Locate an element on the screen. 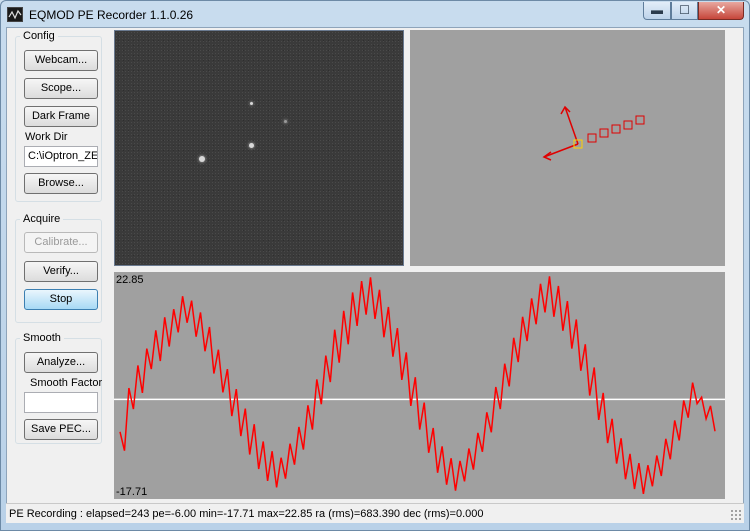 The image size is (750, 531). resize-grip is located at coordinates (736, 515).